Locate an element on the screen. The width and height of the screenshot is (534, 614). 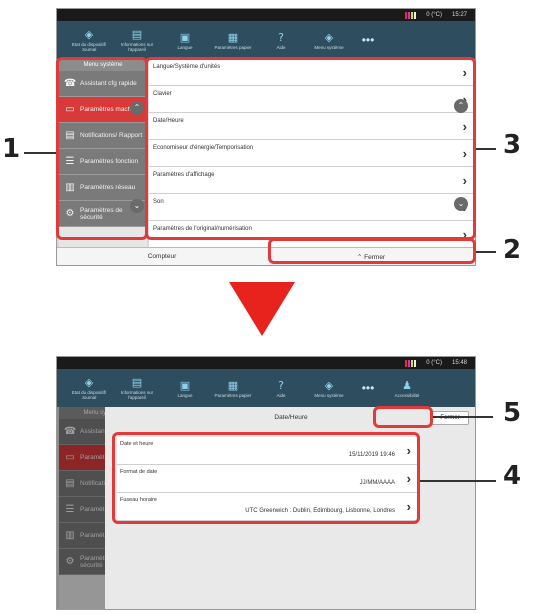
dialog-close-button: Fermer is located at coordinates (450, 418).